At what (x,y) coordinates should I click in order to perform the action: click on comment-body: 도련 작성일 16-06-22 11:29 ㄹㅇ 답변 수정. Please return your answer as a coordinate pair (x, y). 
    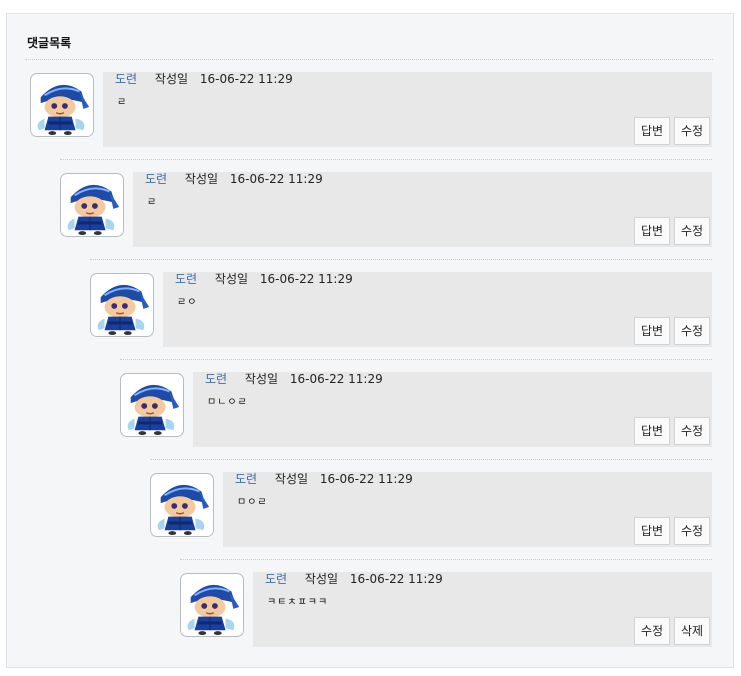
    Looking at the image, I should click on (437, 309).